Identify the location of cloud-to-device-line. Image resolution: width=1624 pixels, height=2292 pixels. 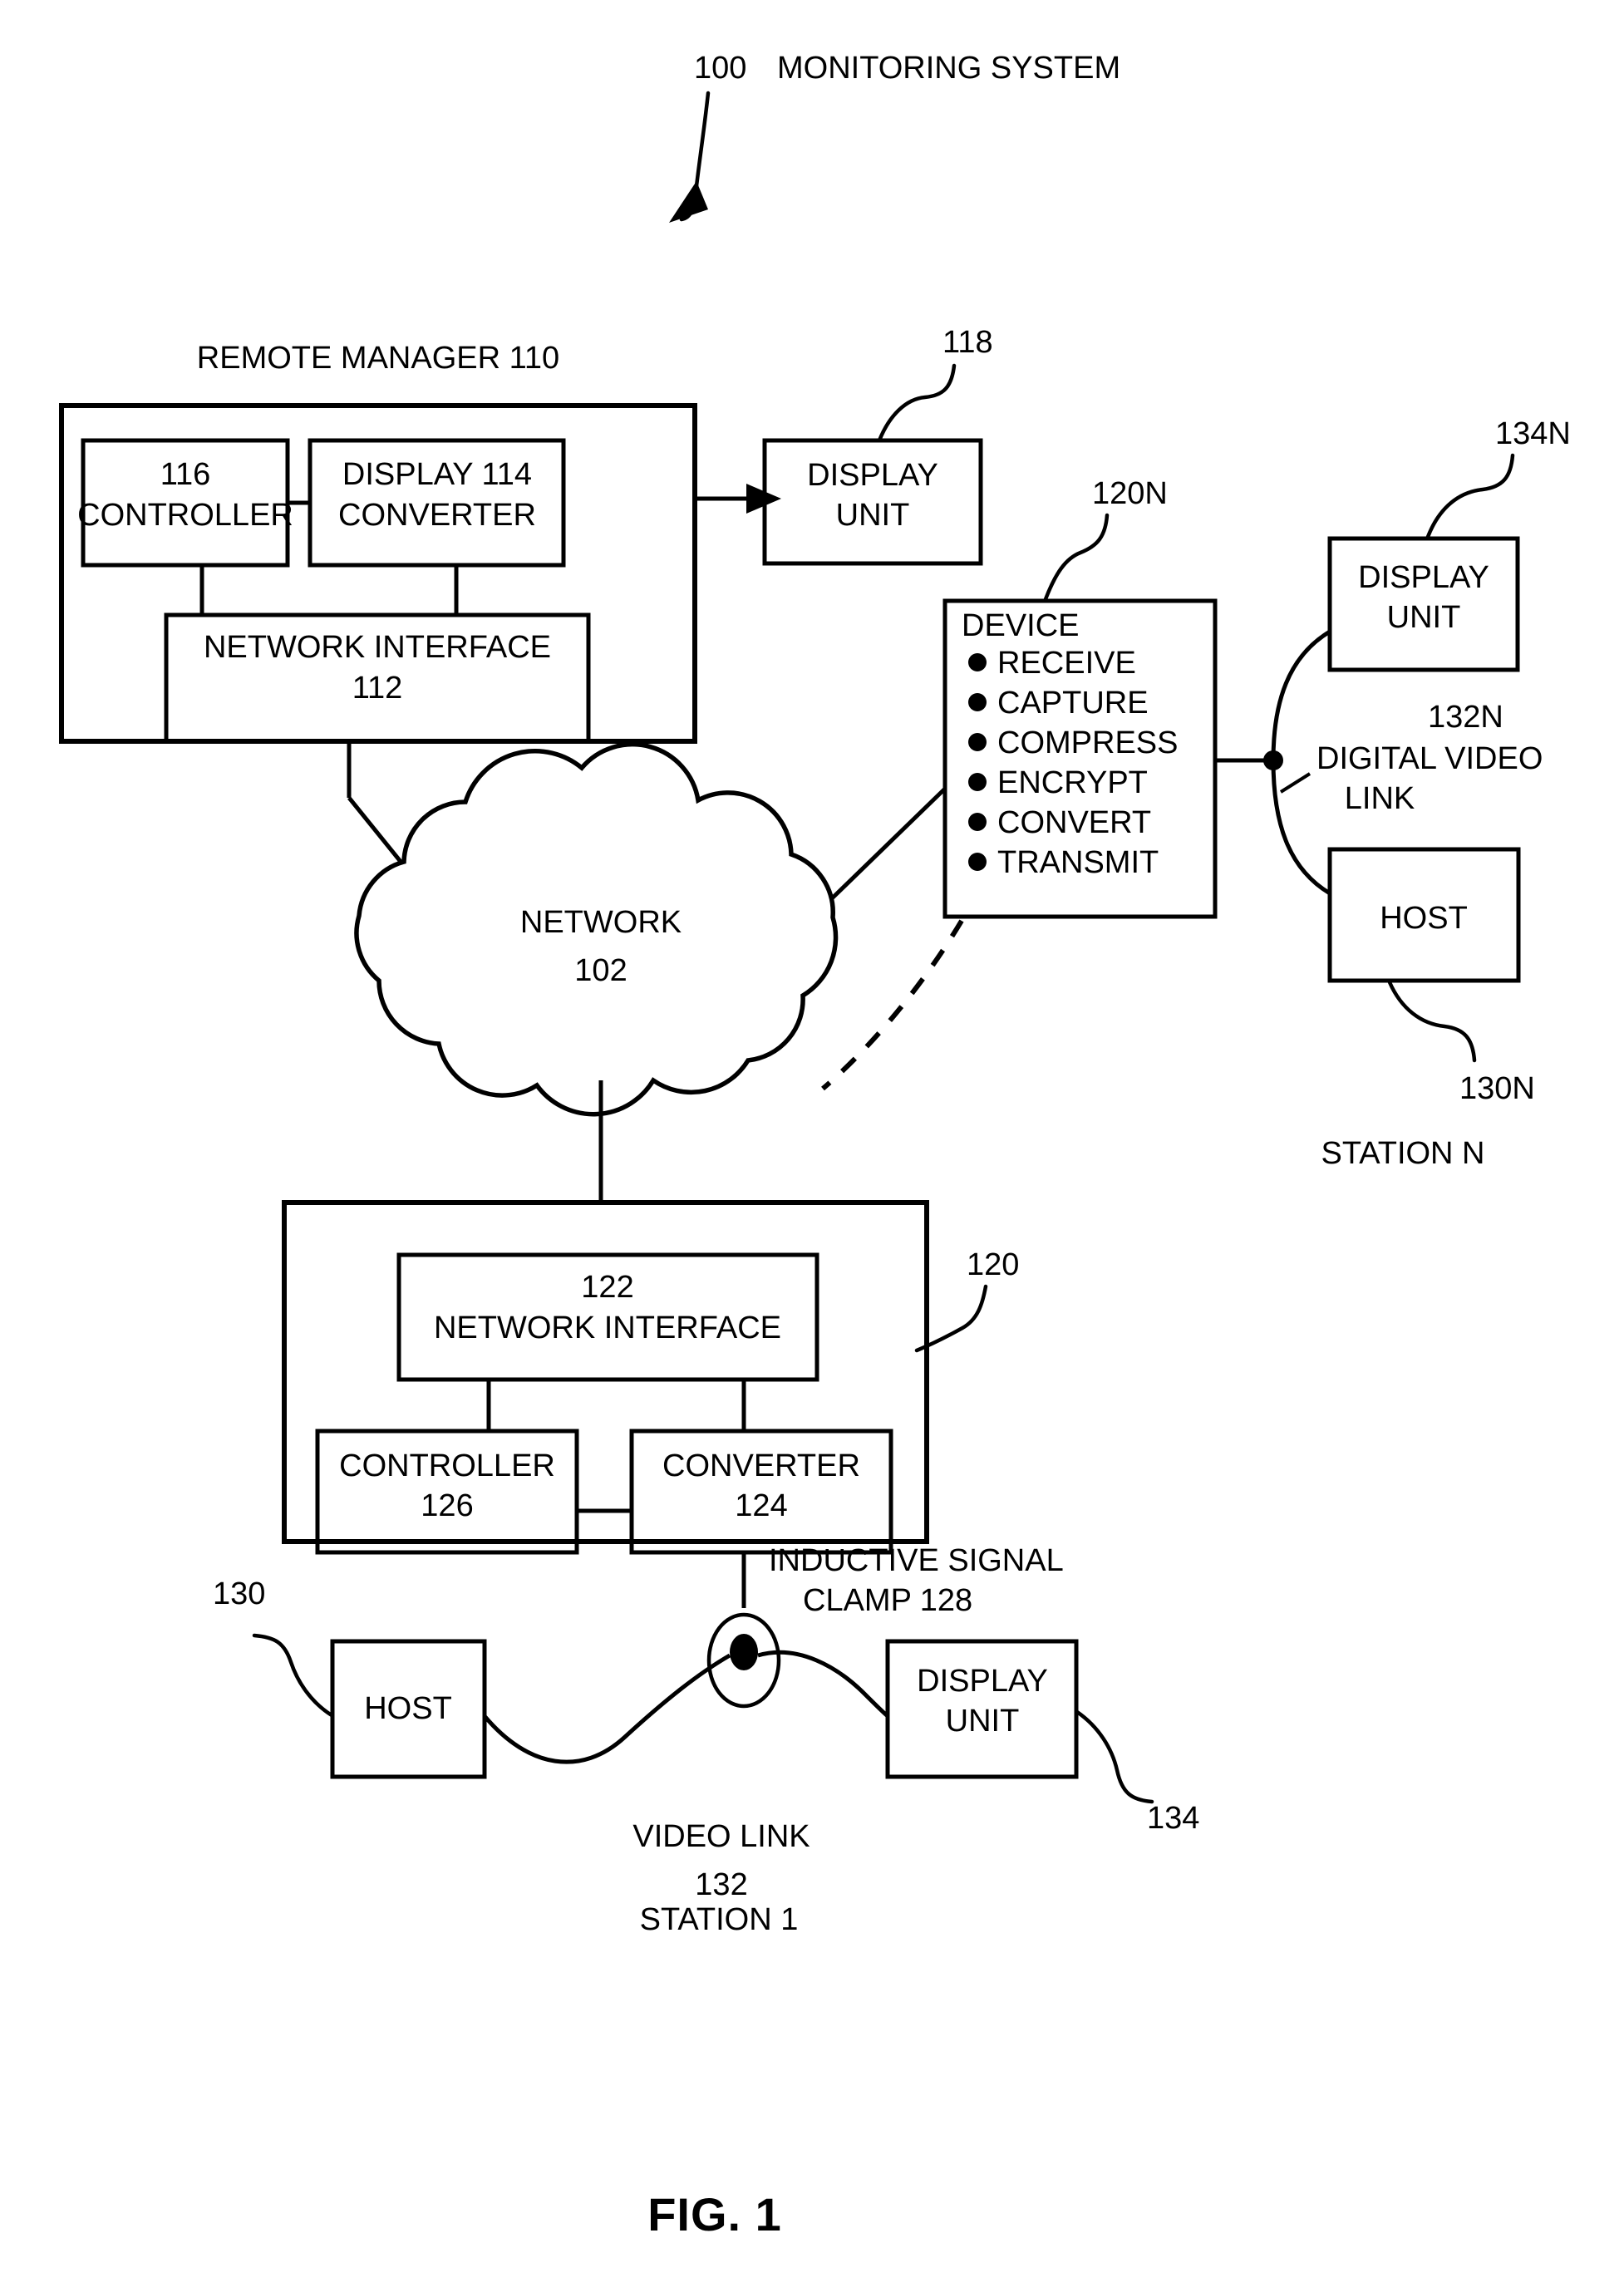
(888, 844).